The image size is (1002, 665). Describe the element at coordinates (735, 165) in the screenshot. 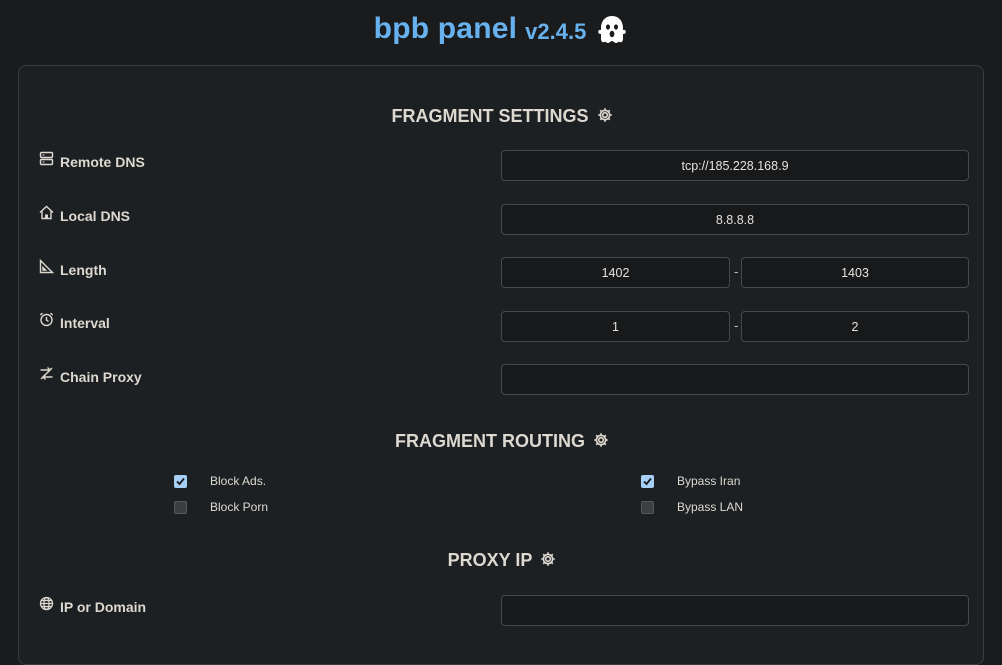

I see `remote-dns-input` at that location.